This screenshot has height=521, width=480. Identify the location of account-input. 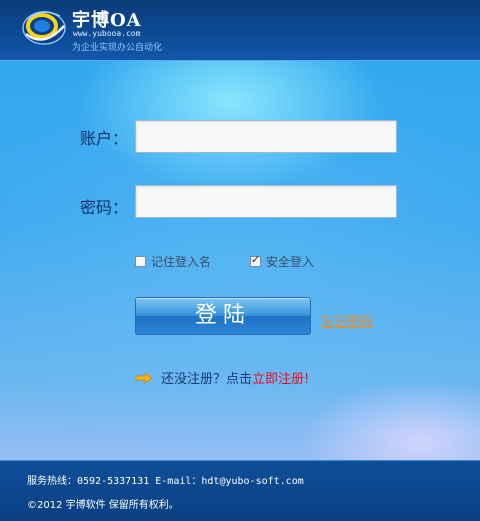
(266, 136).